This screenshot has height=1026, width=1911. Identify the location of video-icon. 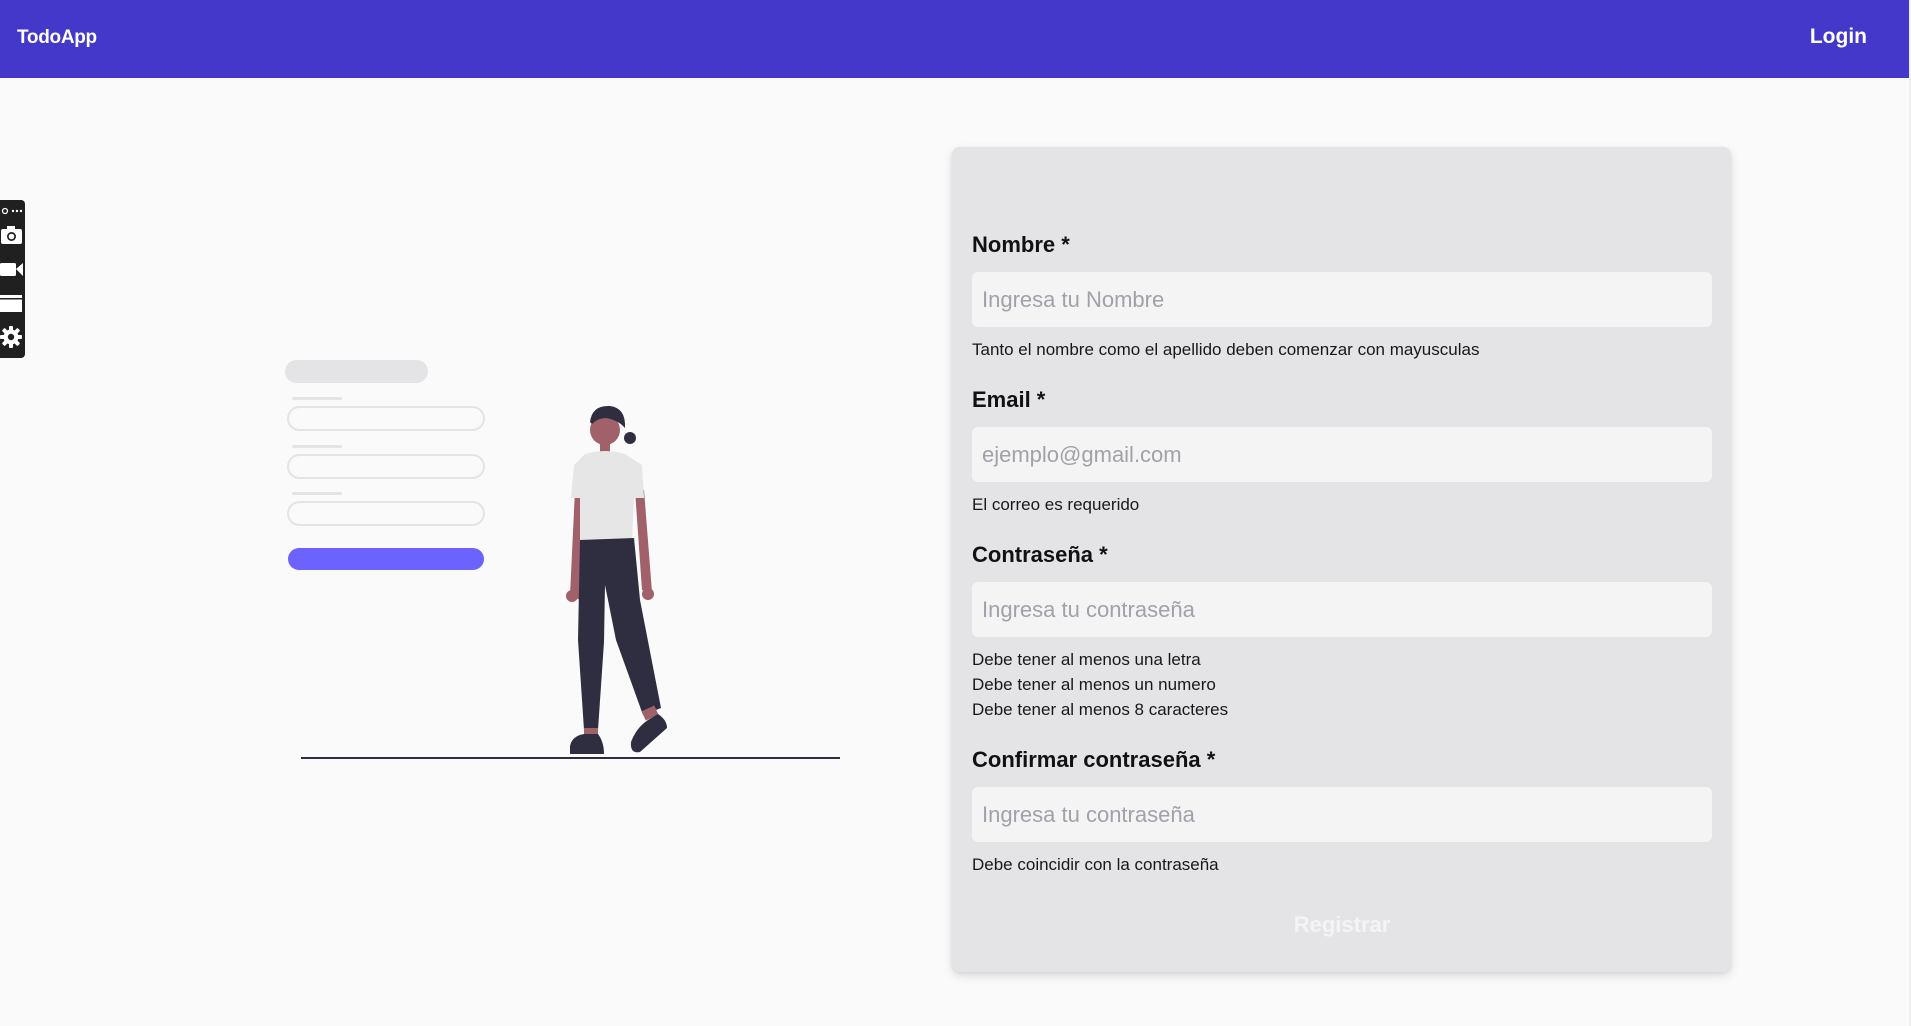
(12, 269).